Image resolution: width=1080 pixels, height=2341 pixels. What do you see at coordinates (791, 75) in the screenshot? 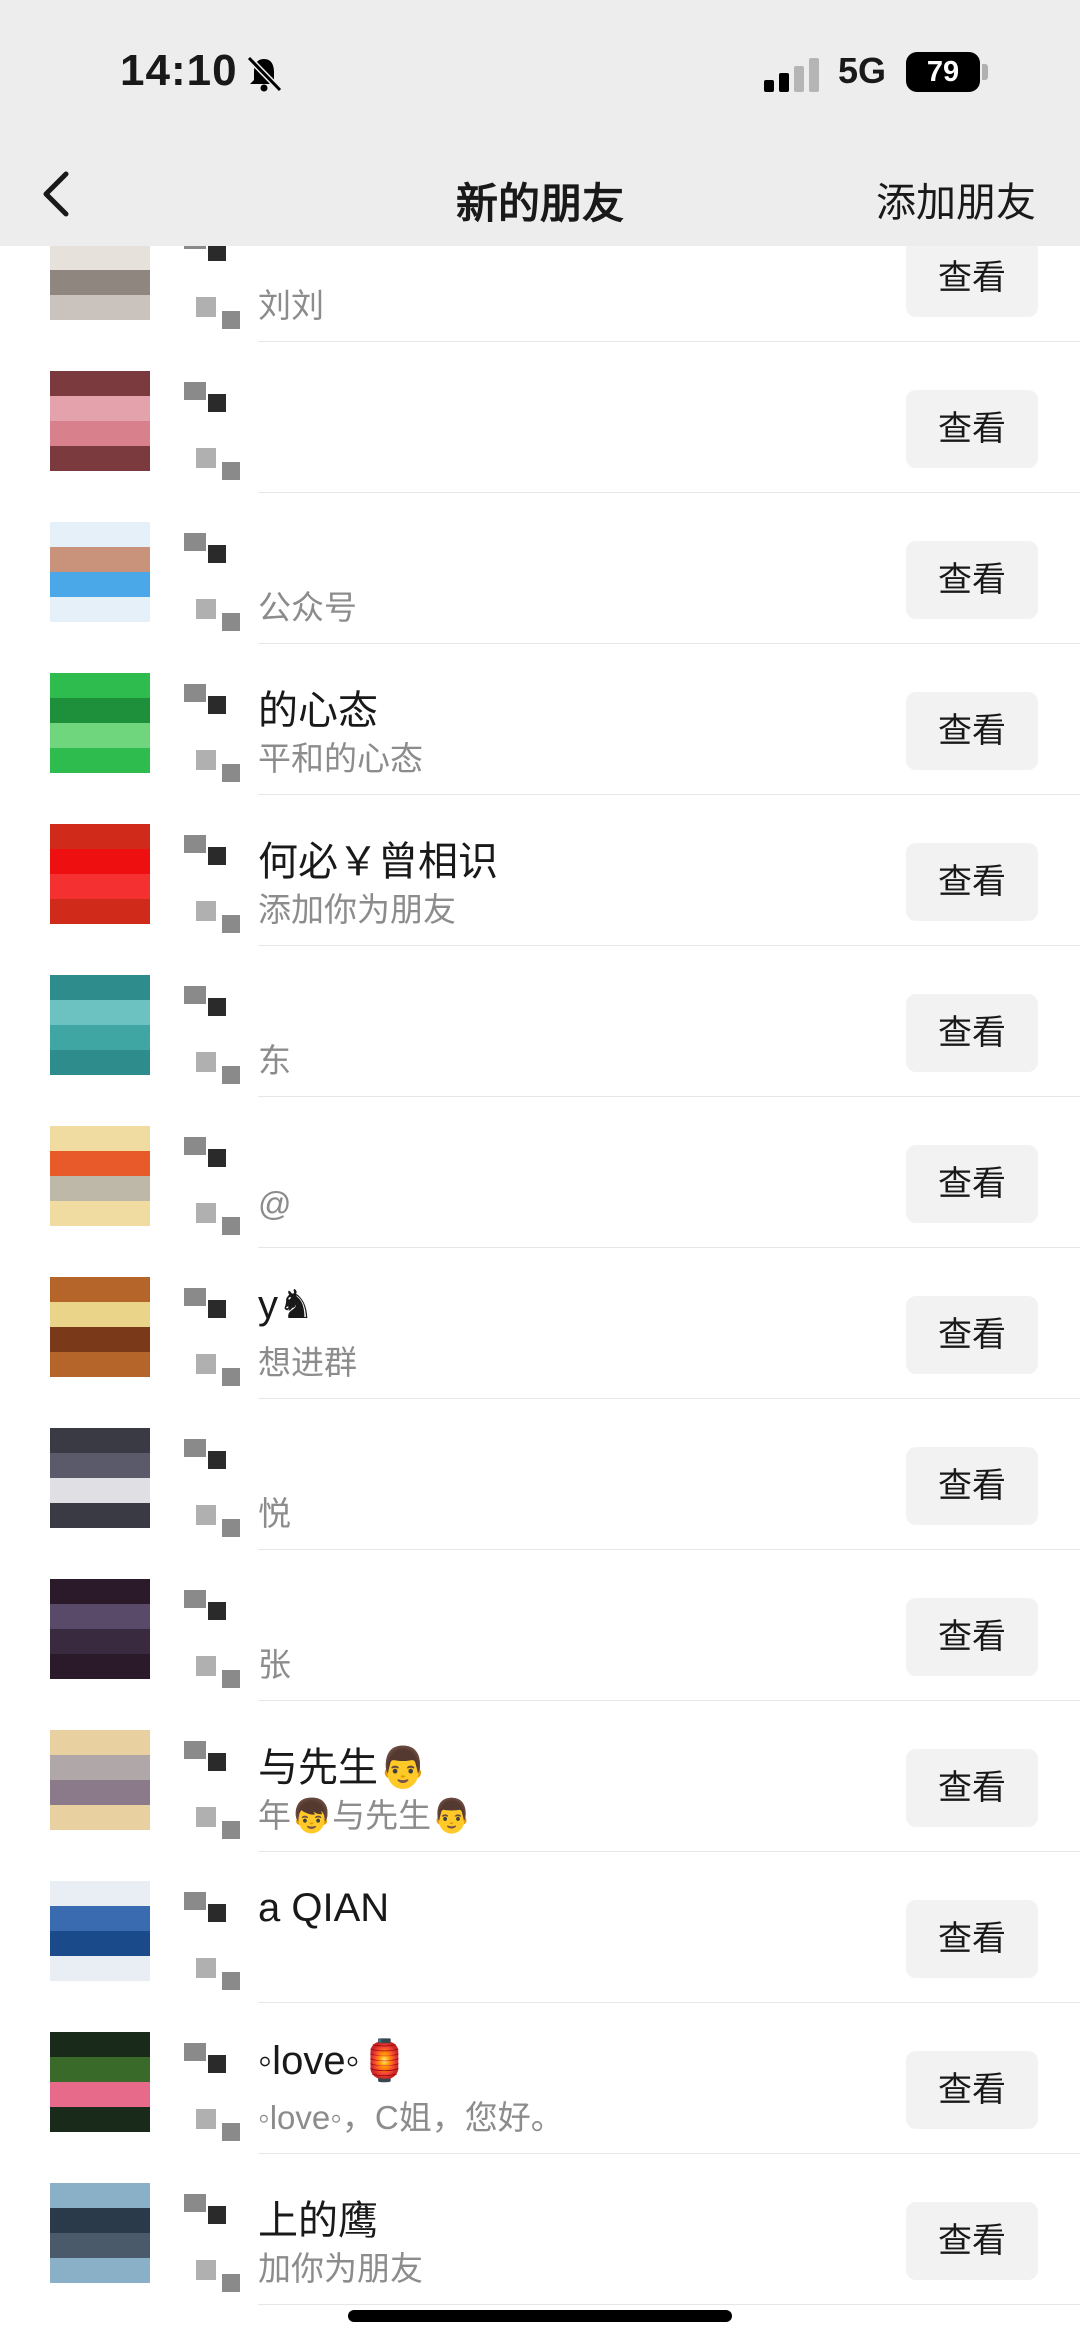
I see `signal-icon` at bounding box center [791, 75].